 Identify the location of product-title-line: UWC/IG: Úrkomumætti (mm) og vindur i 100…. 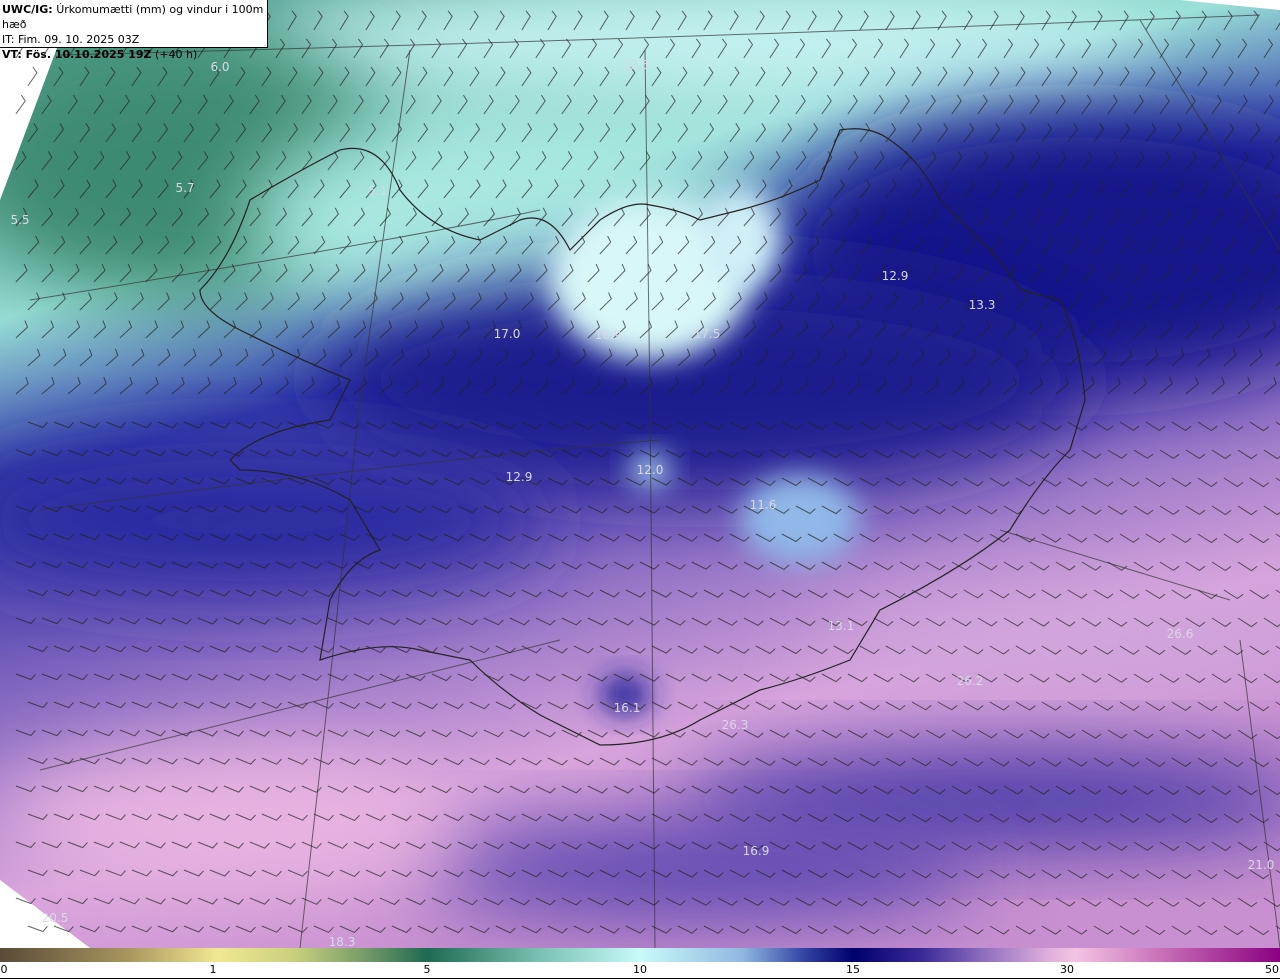
(134, 17).